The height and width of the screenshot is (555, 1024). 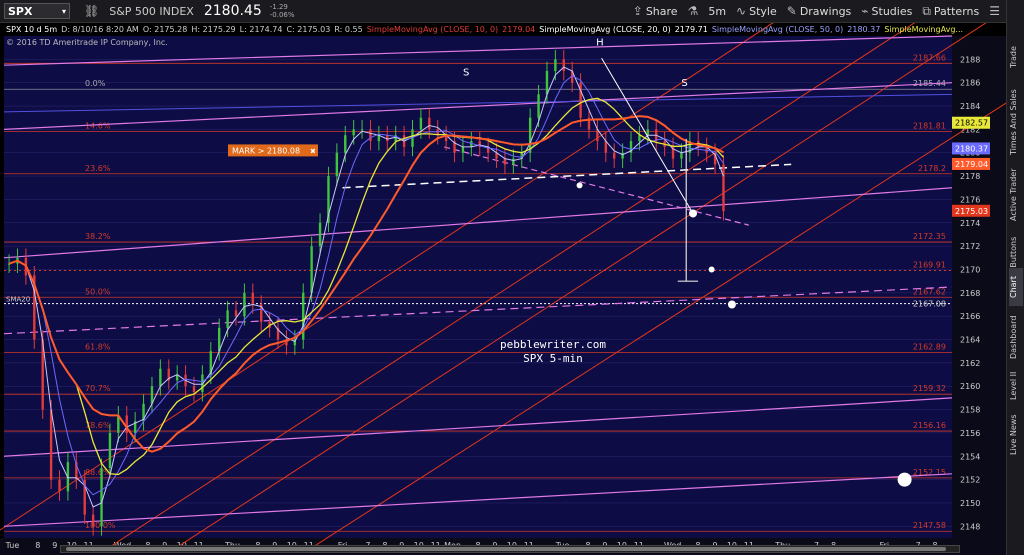 What do you see at coordinates (971, 211) in the screenshot?
I see `axis-tag-label: 2175.03` at bounding box center [971, 211].